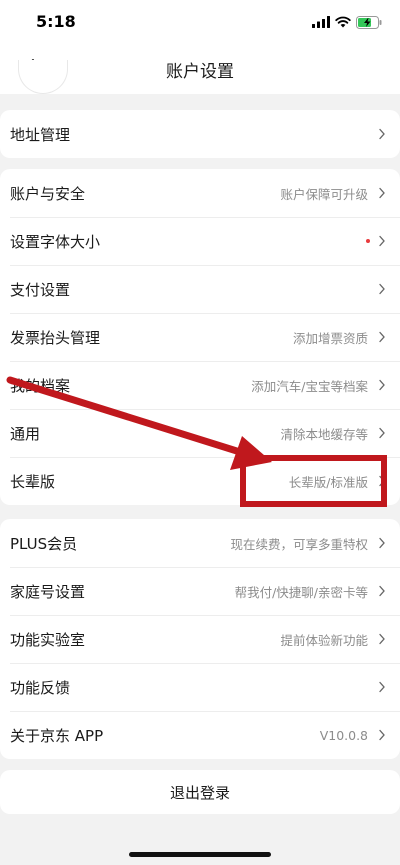  What do you see at coordinates (48, 193) in the screenshot?
I see `setting-row-label: 账户与安全` at bounding box center [48, 193].